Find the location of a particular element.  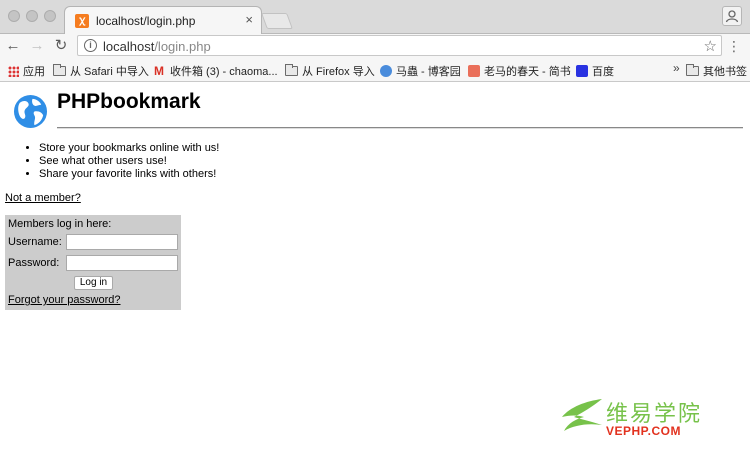

browser-toolbar: ← → ↻ i localhost/login.php ☆ ⋮ is located at coordinates (375, 46).